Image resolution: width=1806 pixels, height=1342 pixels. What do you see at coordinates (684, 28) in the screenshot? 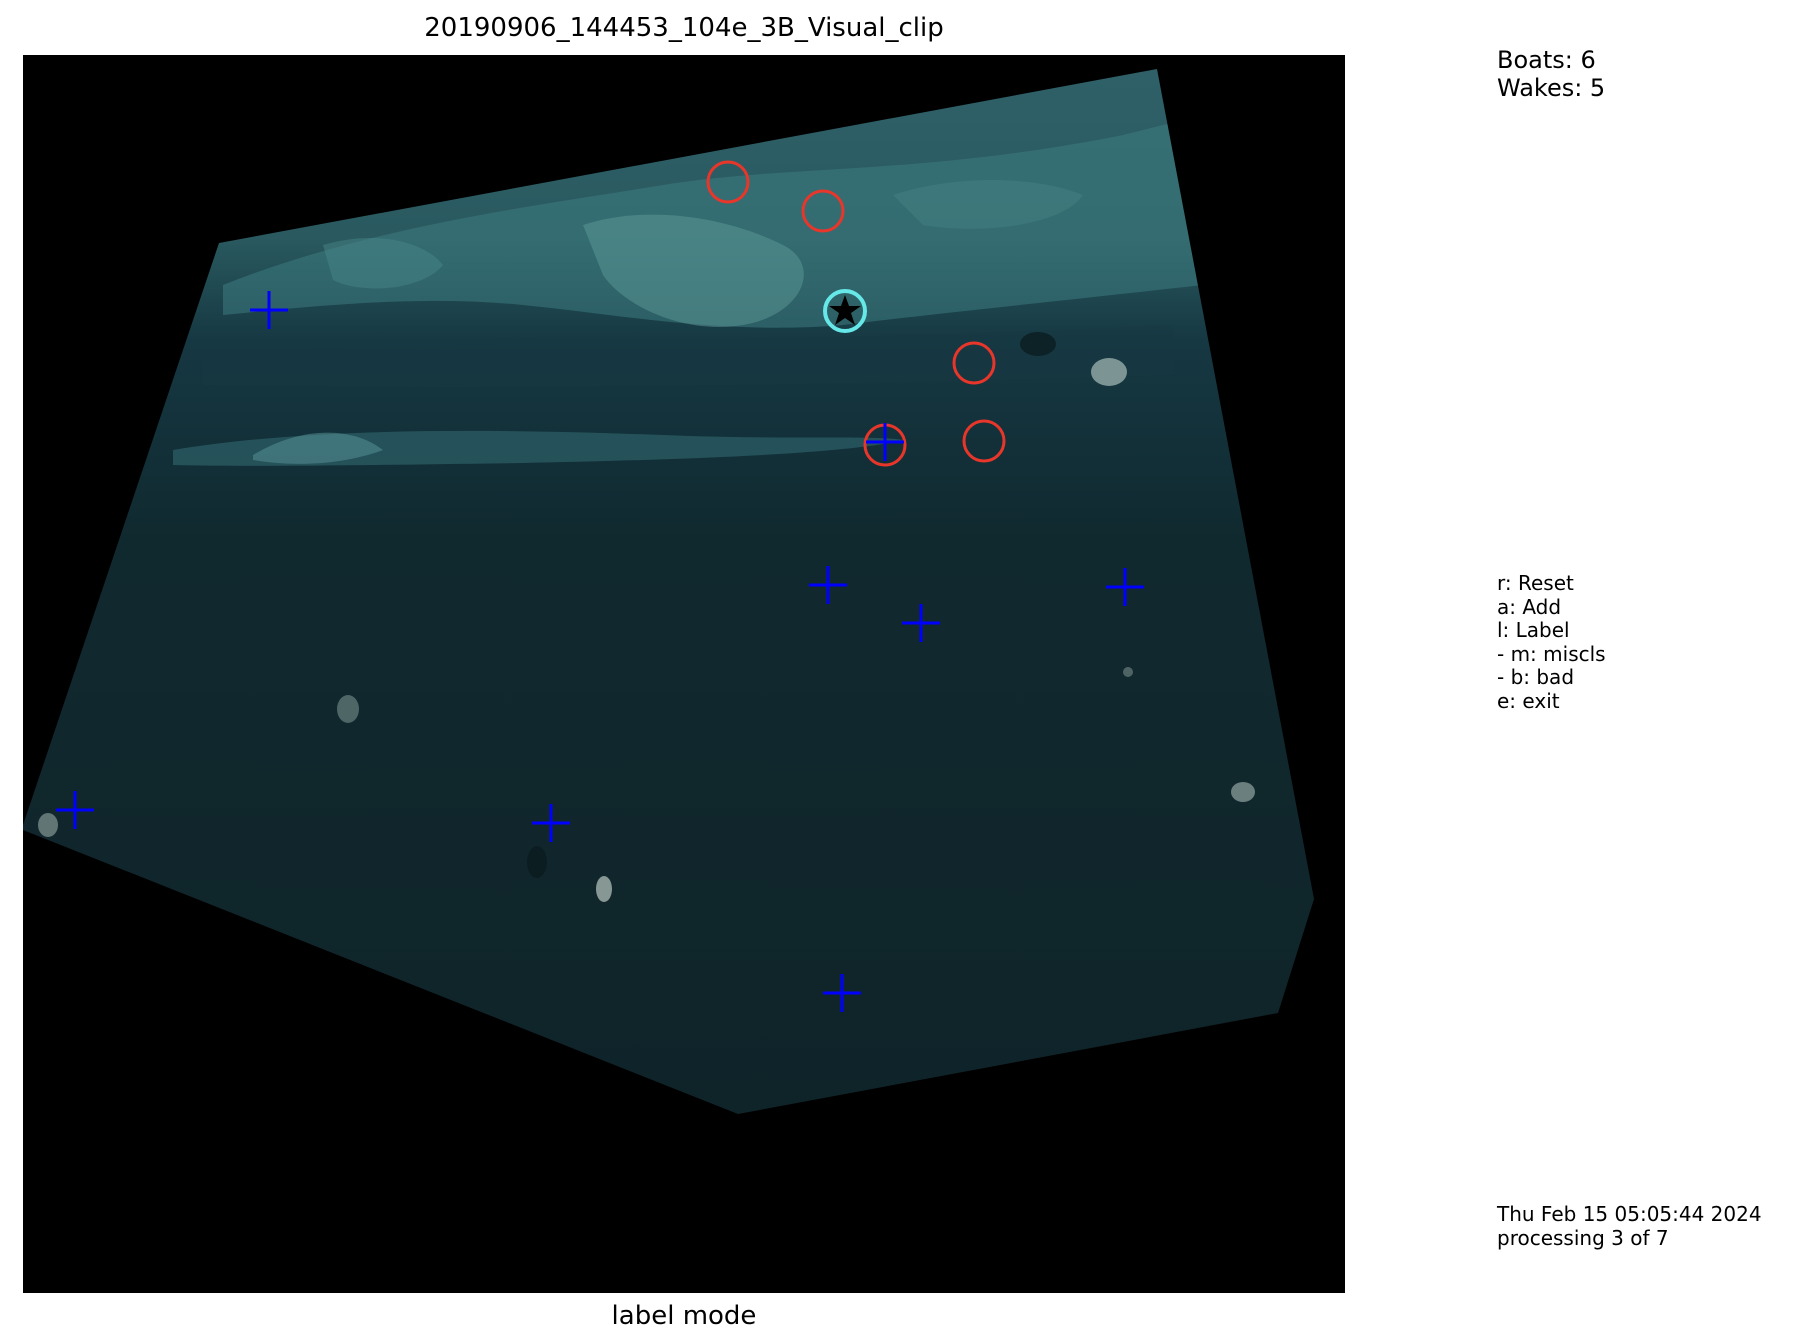
I see `figure-title: 20190906_144453_104e_3B_Visual_clip` at bounding box center [684, 28].